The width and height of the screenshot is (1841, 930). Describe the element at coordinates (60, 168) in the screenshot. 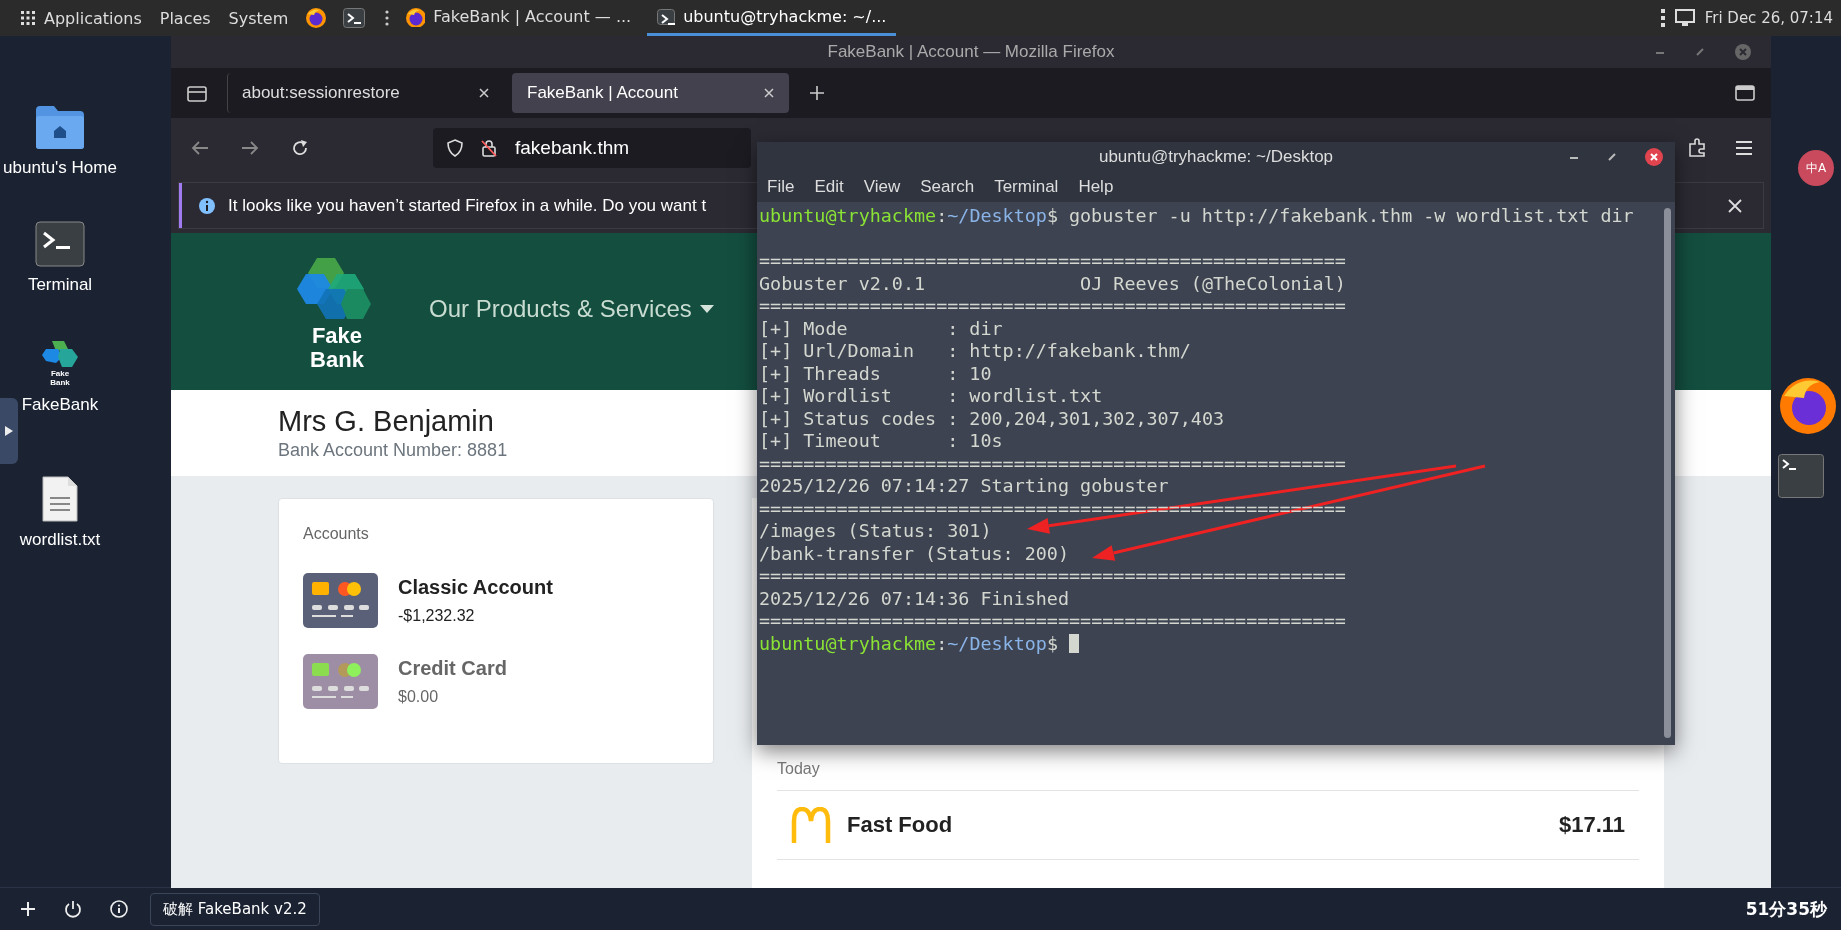

I see `icon-label: ubuntu's Home` at that location.